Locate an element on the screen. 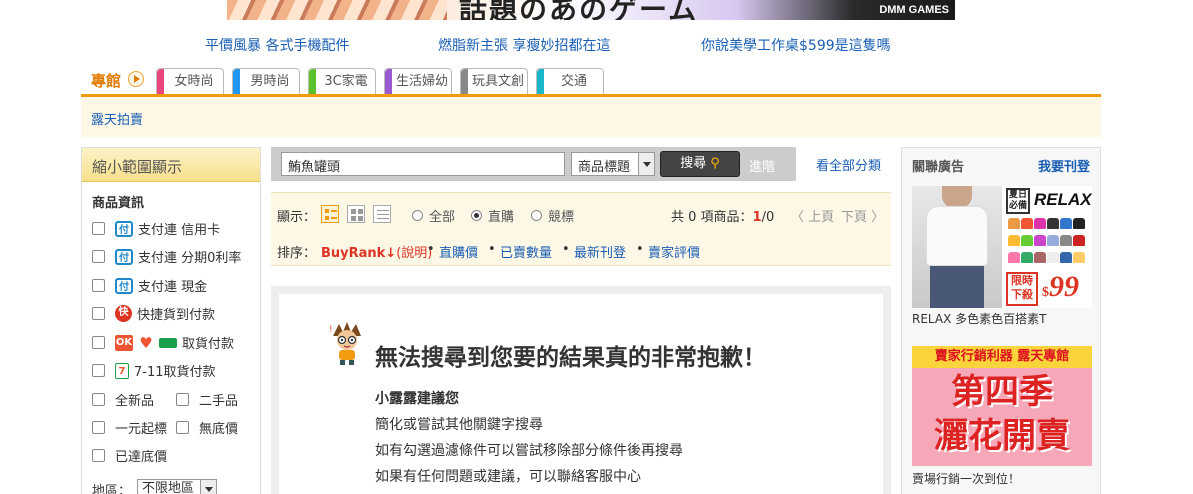 The image size is (1193, 494). pay-icon: 付 is located at coordinates (124, 285).